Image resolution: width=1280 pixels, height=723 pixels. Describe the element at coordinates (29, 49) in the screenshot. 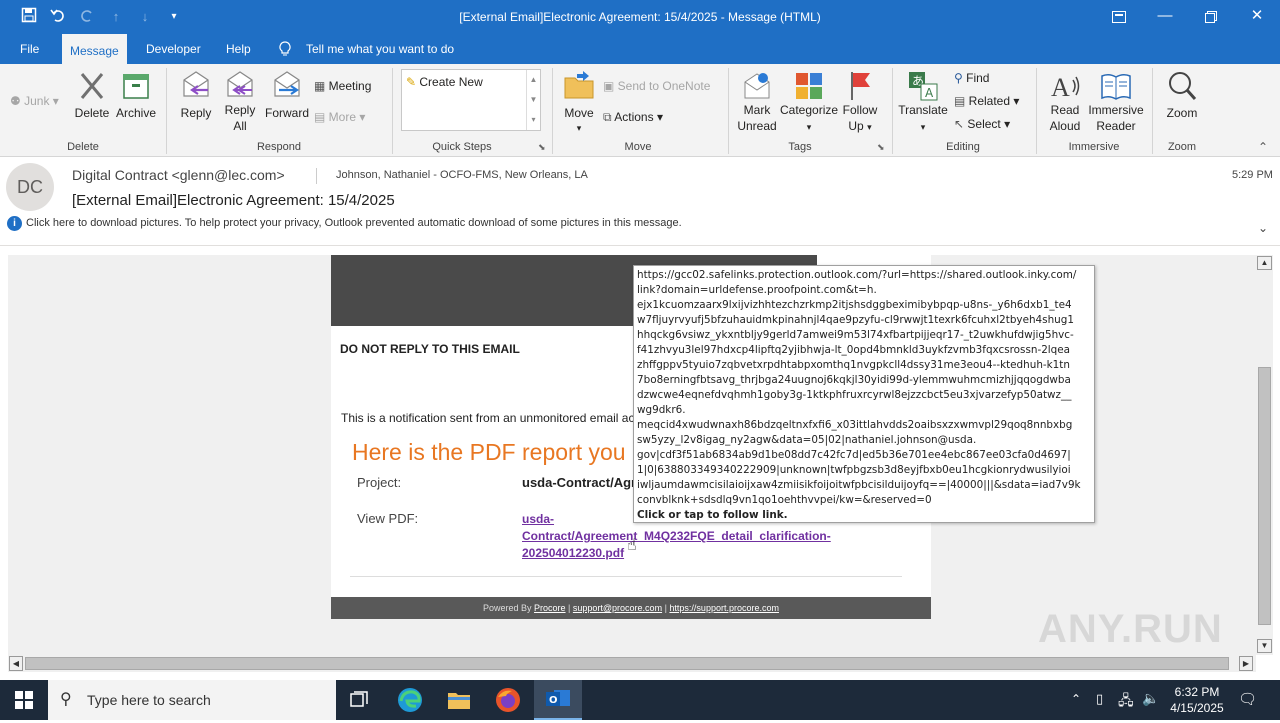

I see `tab-file: File` at that location.